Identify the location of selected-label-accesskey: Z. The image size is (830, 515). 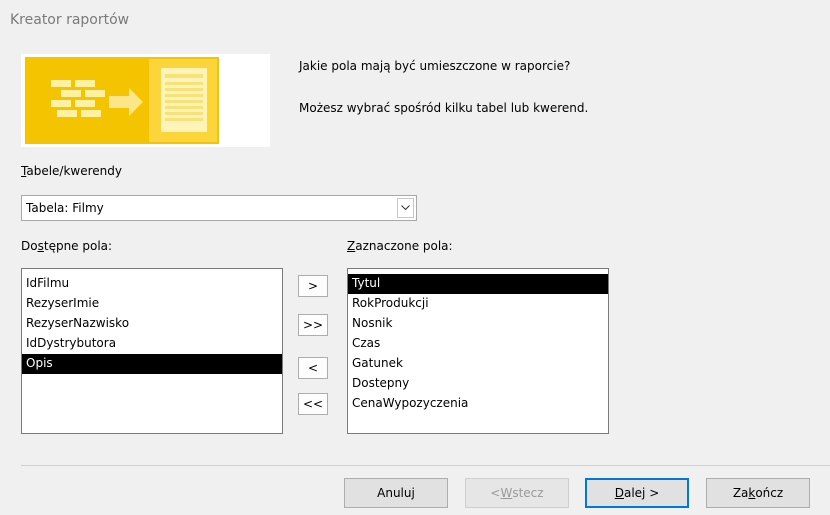
(351, 246).